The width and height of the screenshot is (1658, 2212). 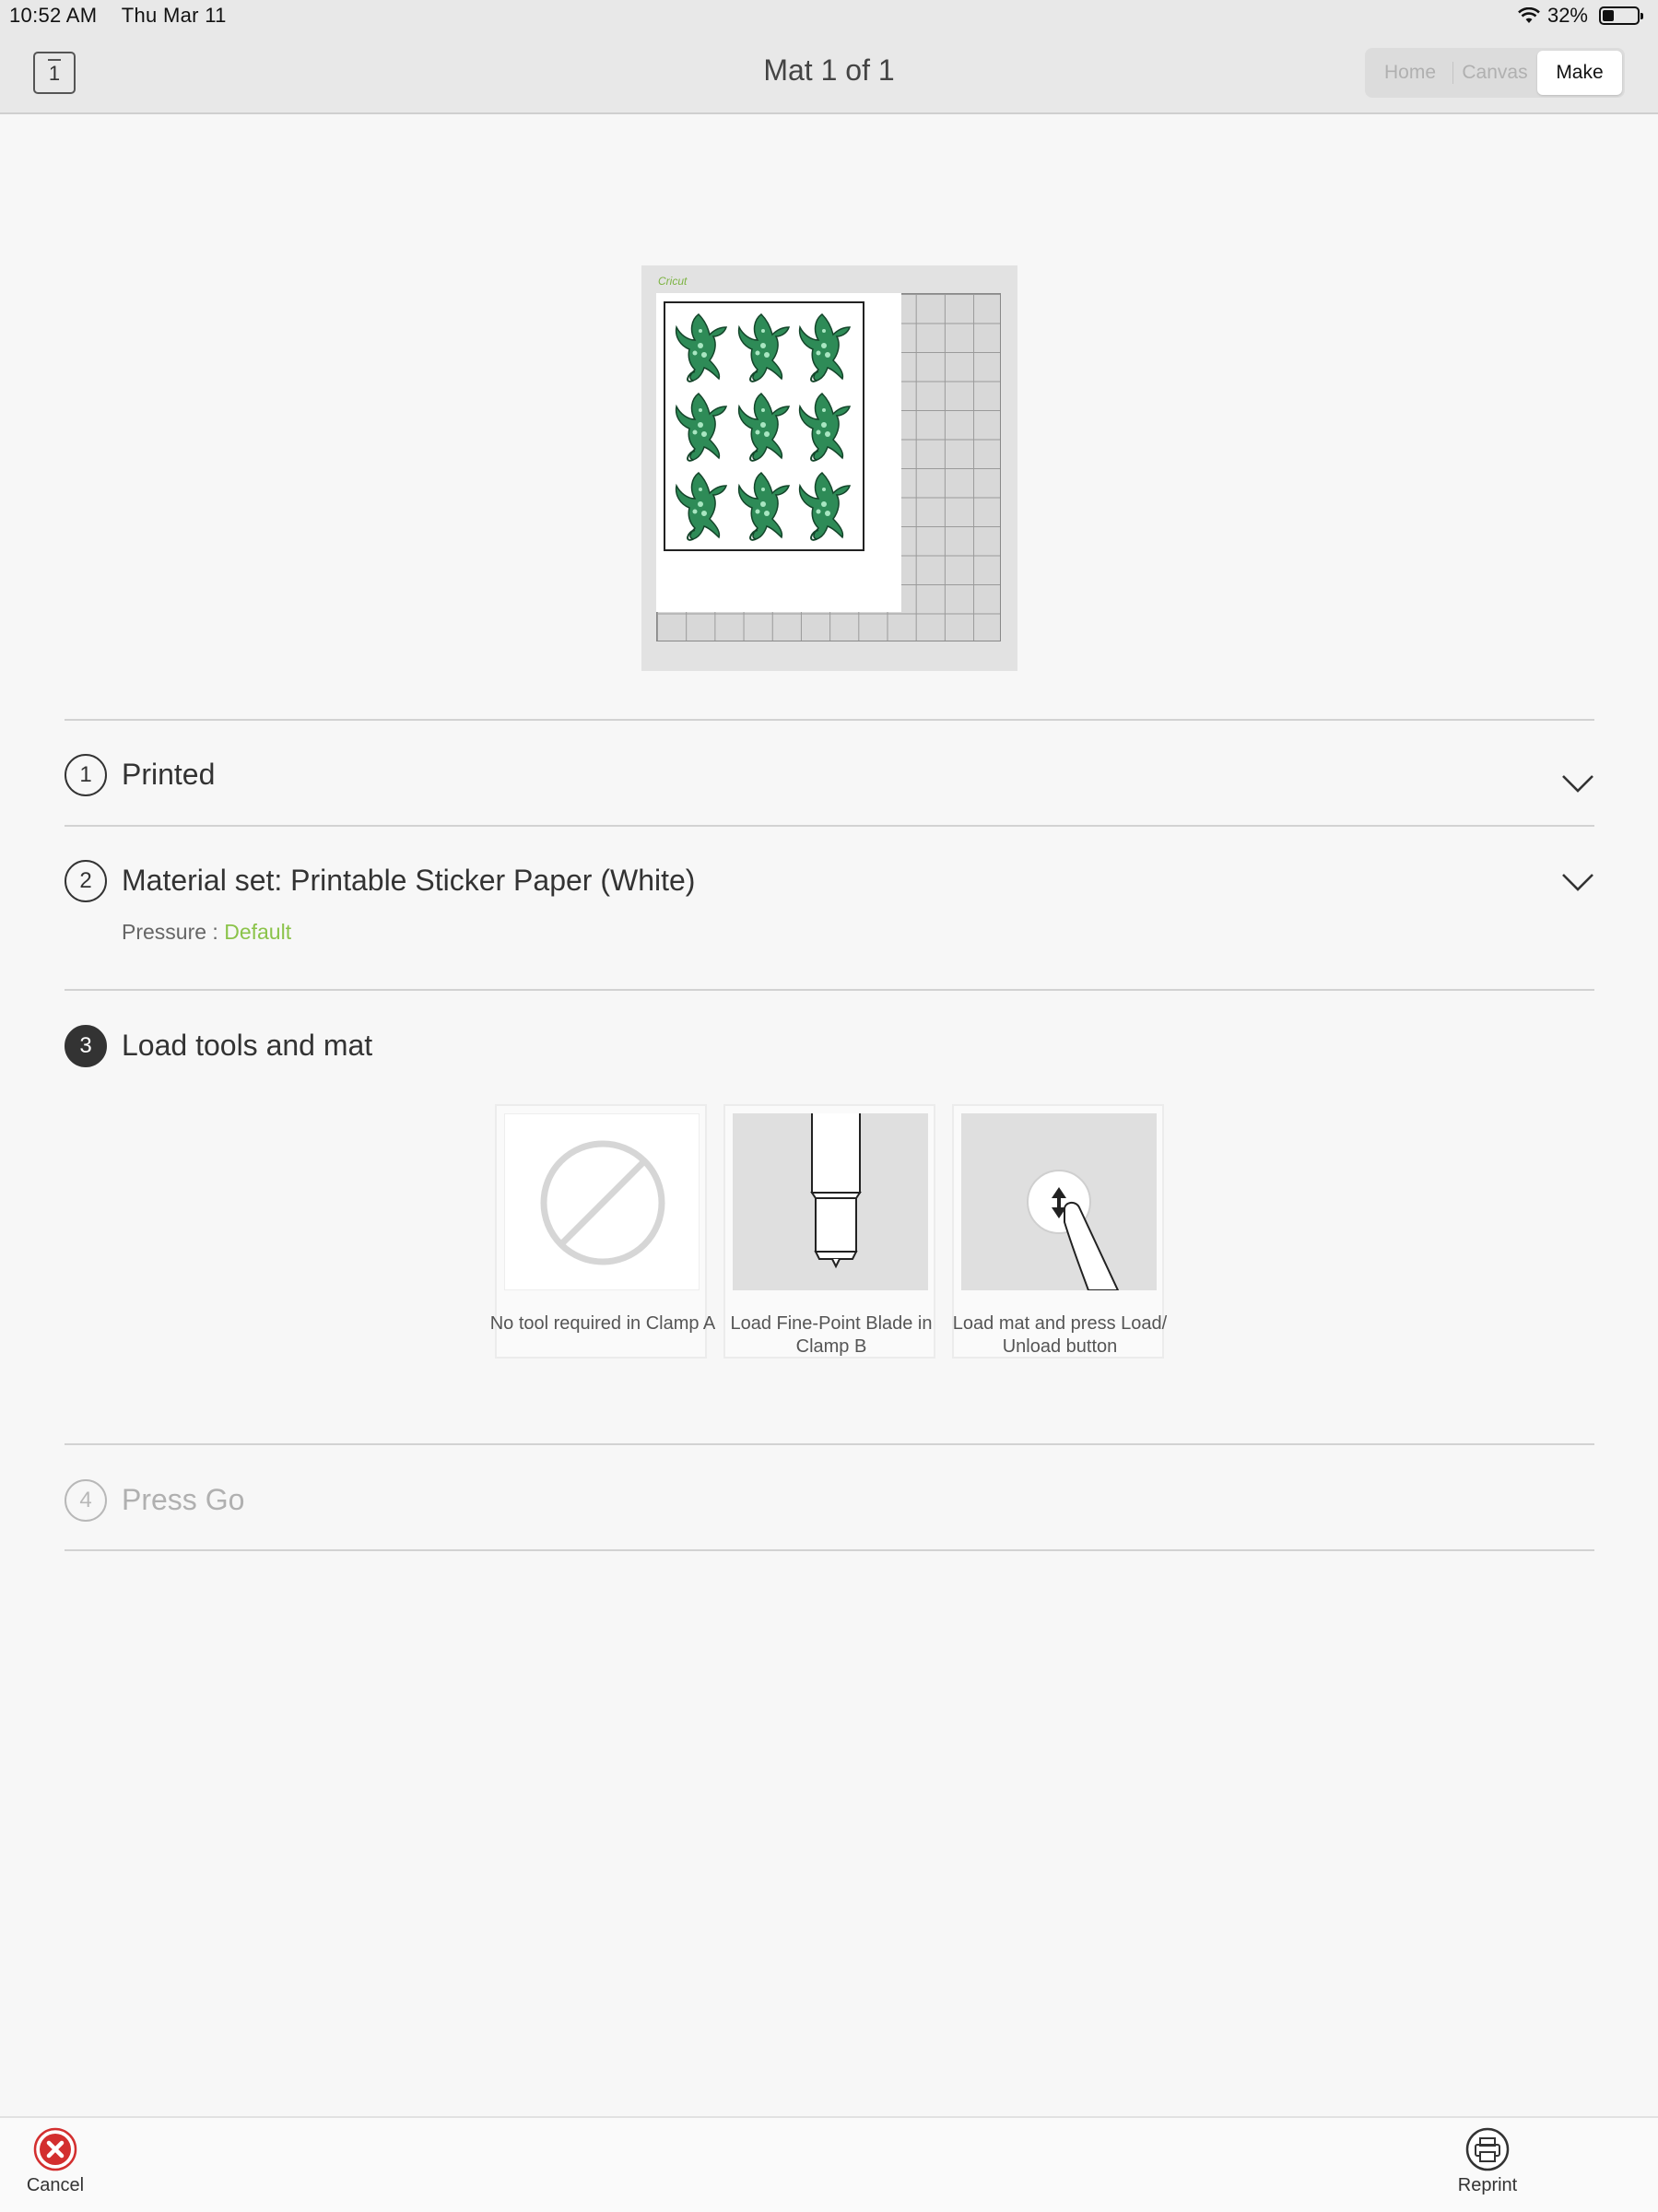 I want to click on tool-caption: Load mat and press Load/ Unload button, so click(x=1060, y=1335).